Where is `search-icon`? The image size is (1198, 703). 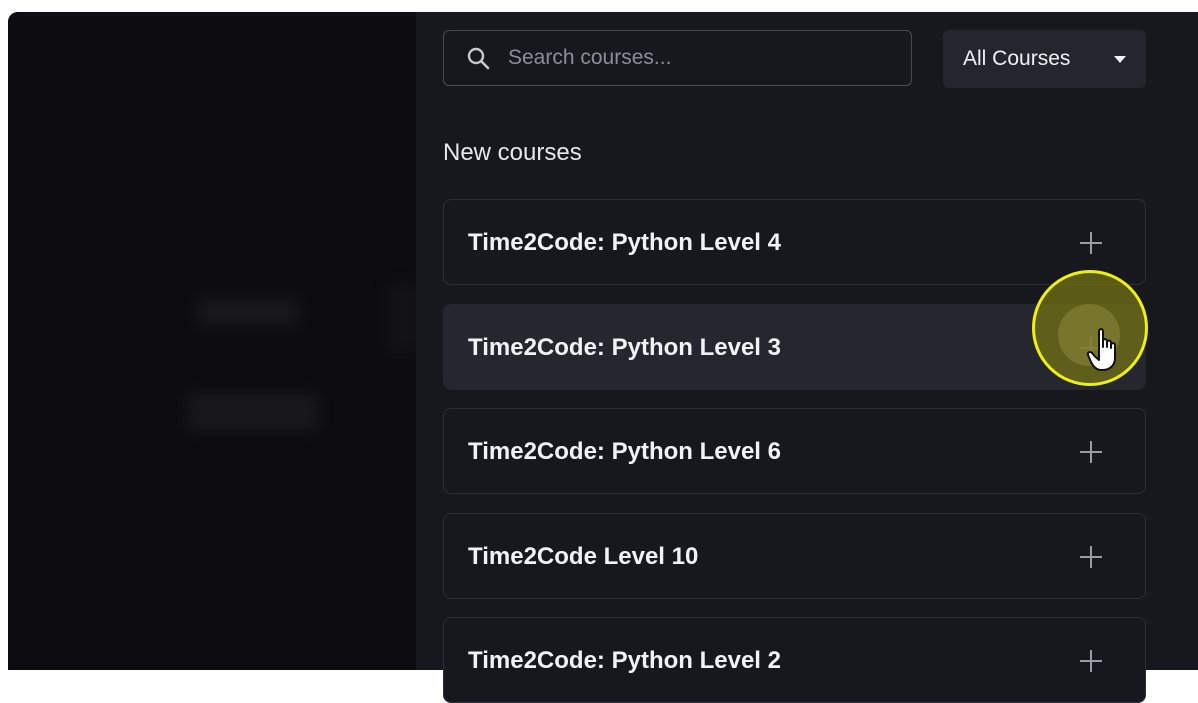 search-icon is located at coordinates (478, 58).